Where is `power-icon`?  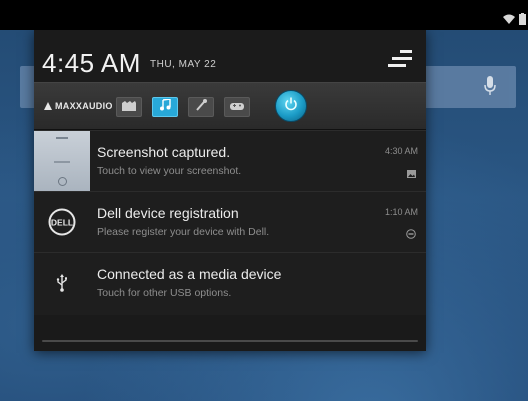
power-icon is located at coordinates (291, 106).